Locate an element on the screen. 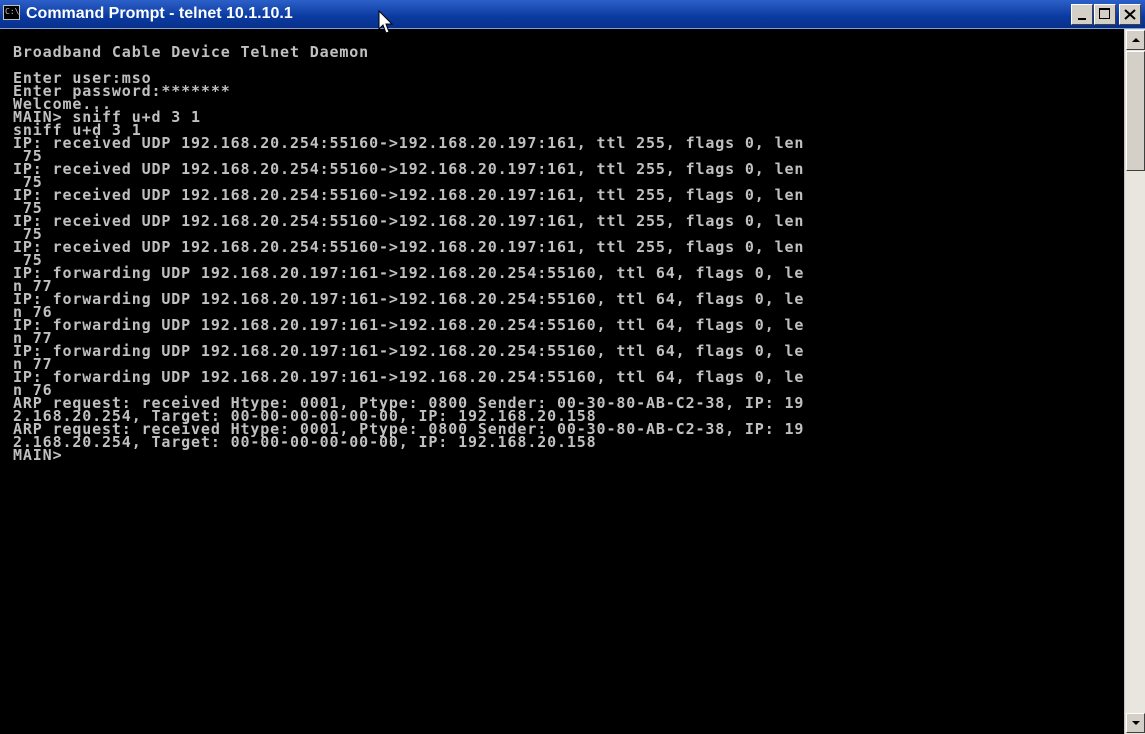  command-prompt-icon: C:\ is located at coordinates (11, 12).